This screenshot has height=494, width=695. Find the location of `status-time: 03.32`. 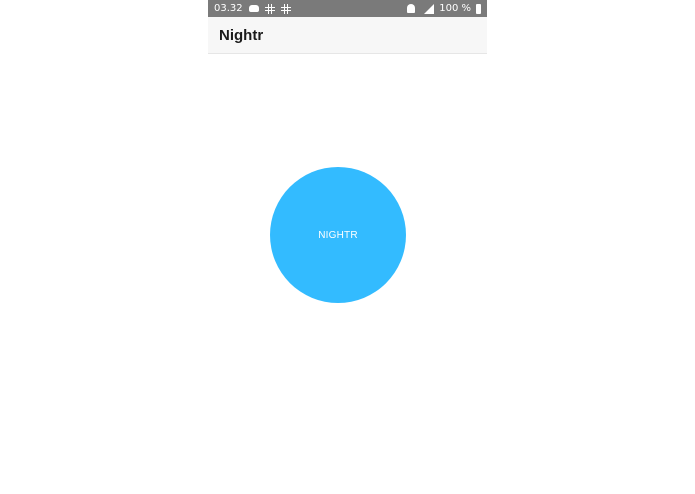

status-time: 03.32 is located at coordinates (228, 8).